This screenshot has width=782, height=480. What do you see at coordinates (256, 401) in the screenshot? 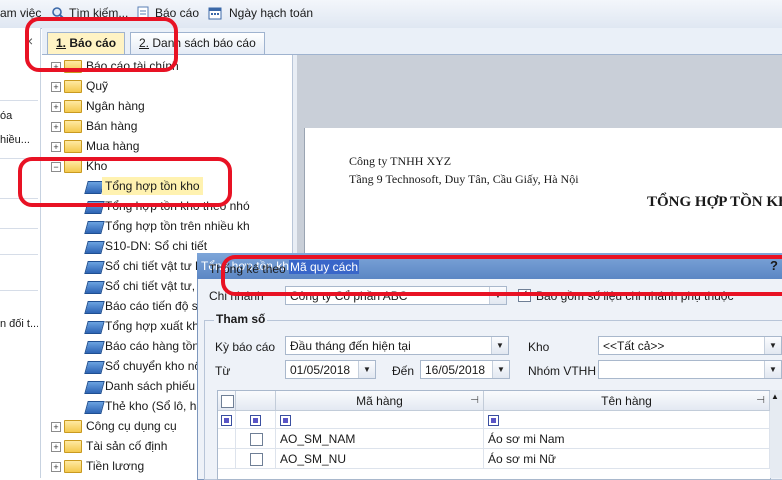
I see `grid-header-blank` at bounding box center [256, 401].